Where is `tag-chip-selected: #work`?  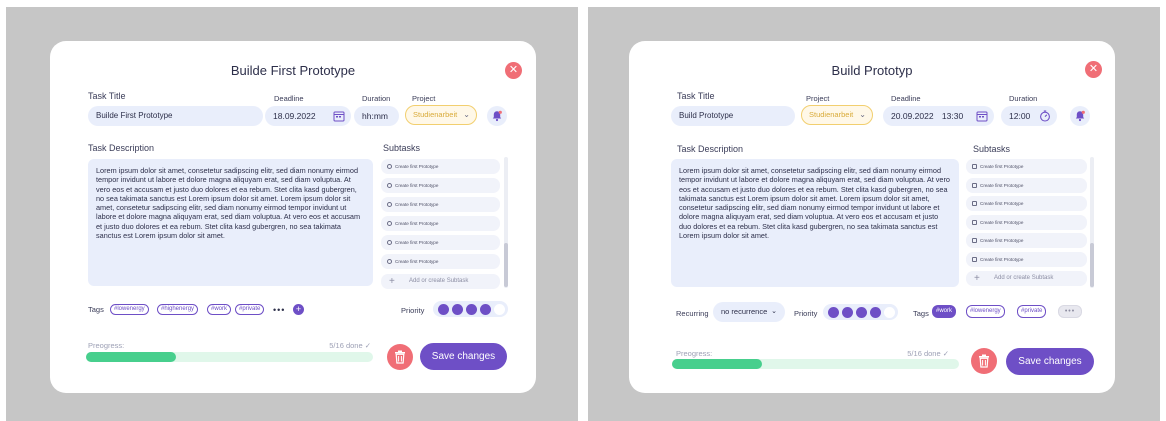 tag-chip-selected: #work is located at coordinates (944, 311).